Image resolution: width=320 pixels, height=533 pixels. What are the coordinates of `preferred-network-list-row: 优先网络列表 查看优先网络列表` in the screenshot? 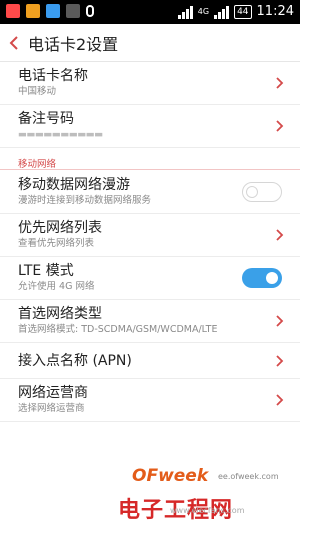 It's located at (150, 235).